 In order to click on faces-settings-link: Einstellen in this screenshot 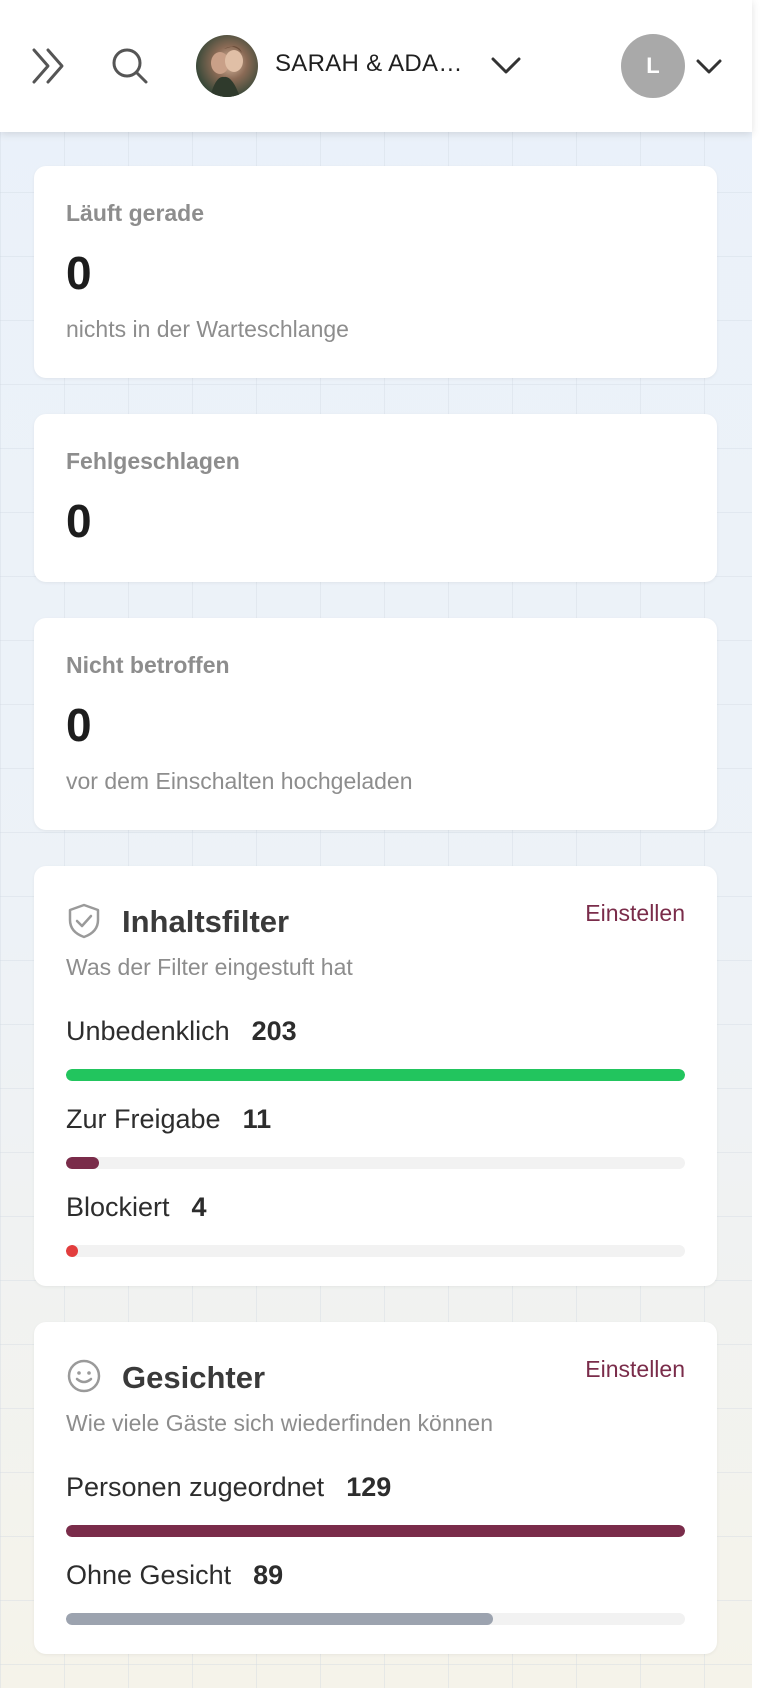, I will do `click(635, 1369)`.